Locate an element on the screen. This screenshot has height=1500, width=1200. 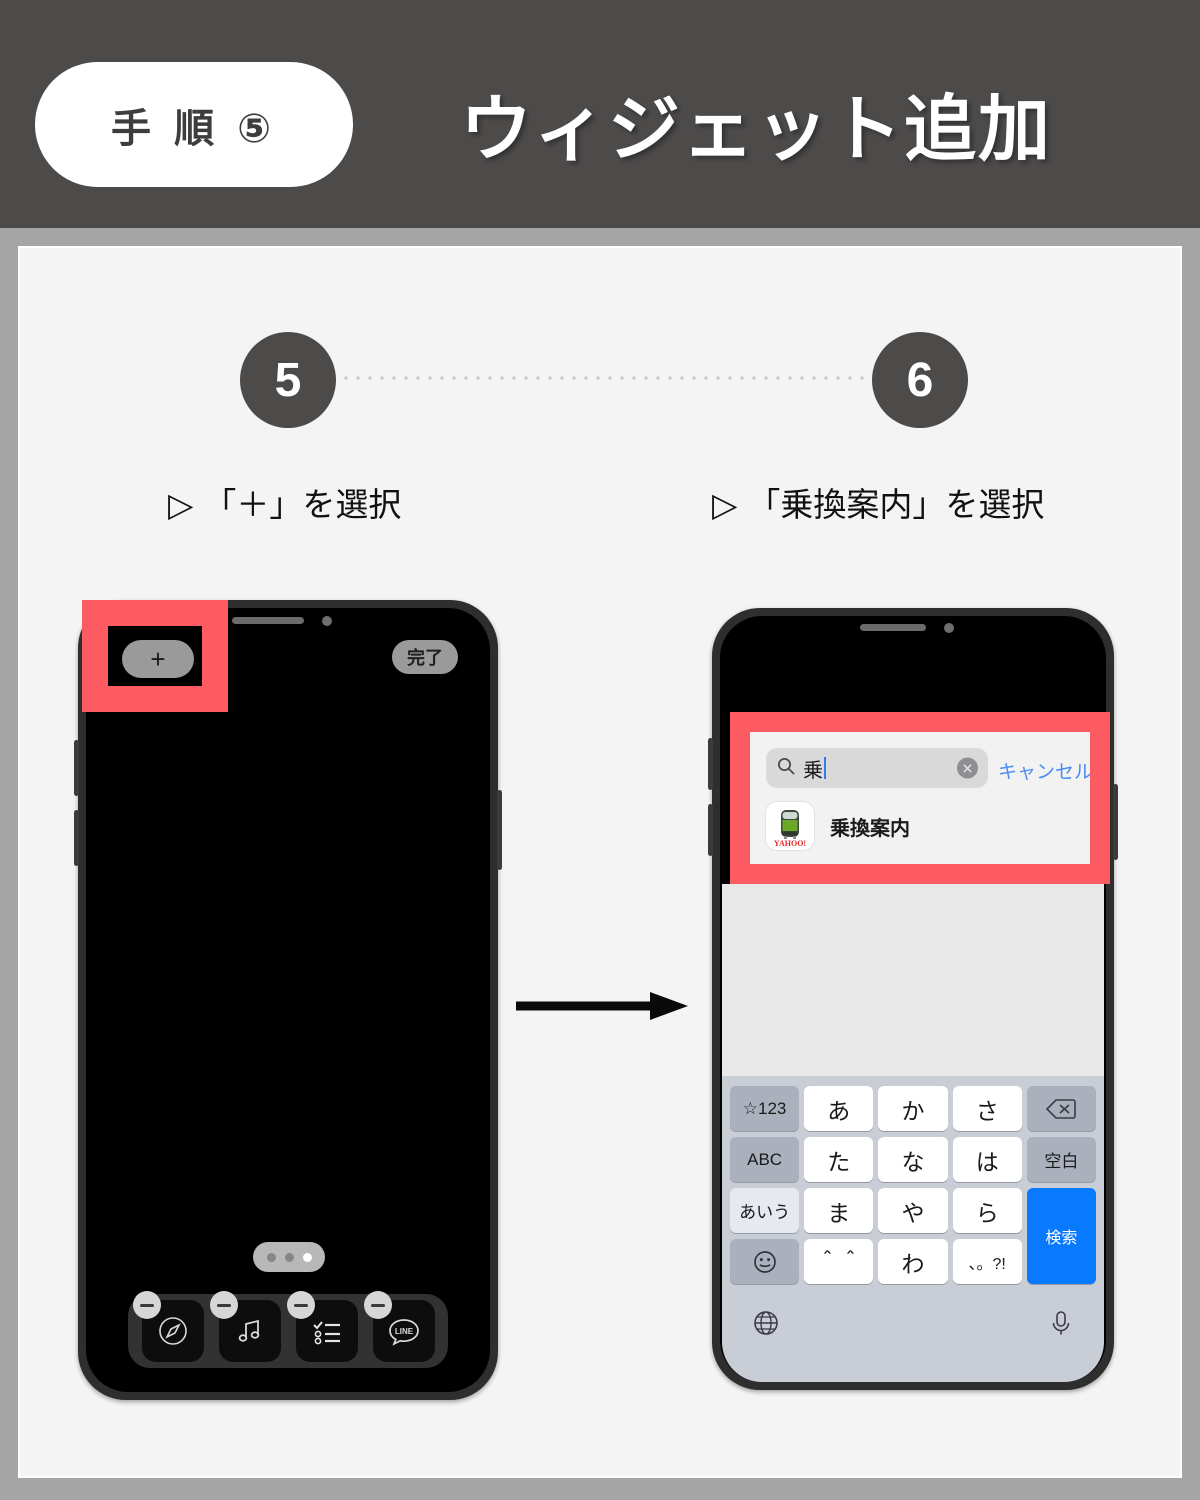
key-label: や is located at coordinates (913, 1212).